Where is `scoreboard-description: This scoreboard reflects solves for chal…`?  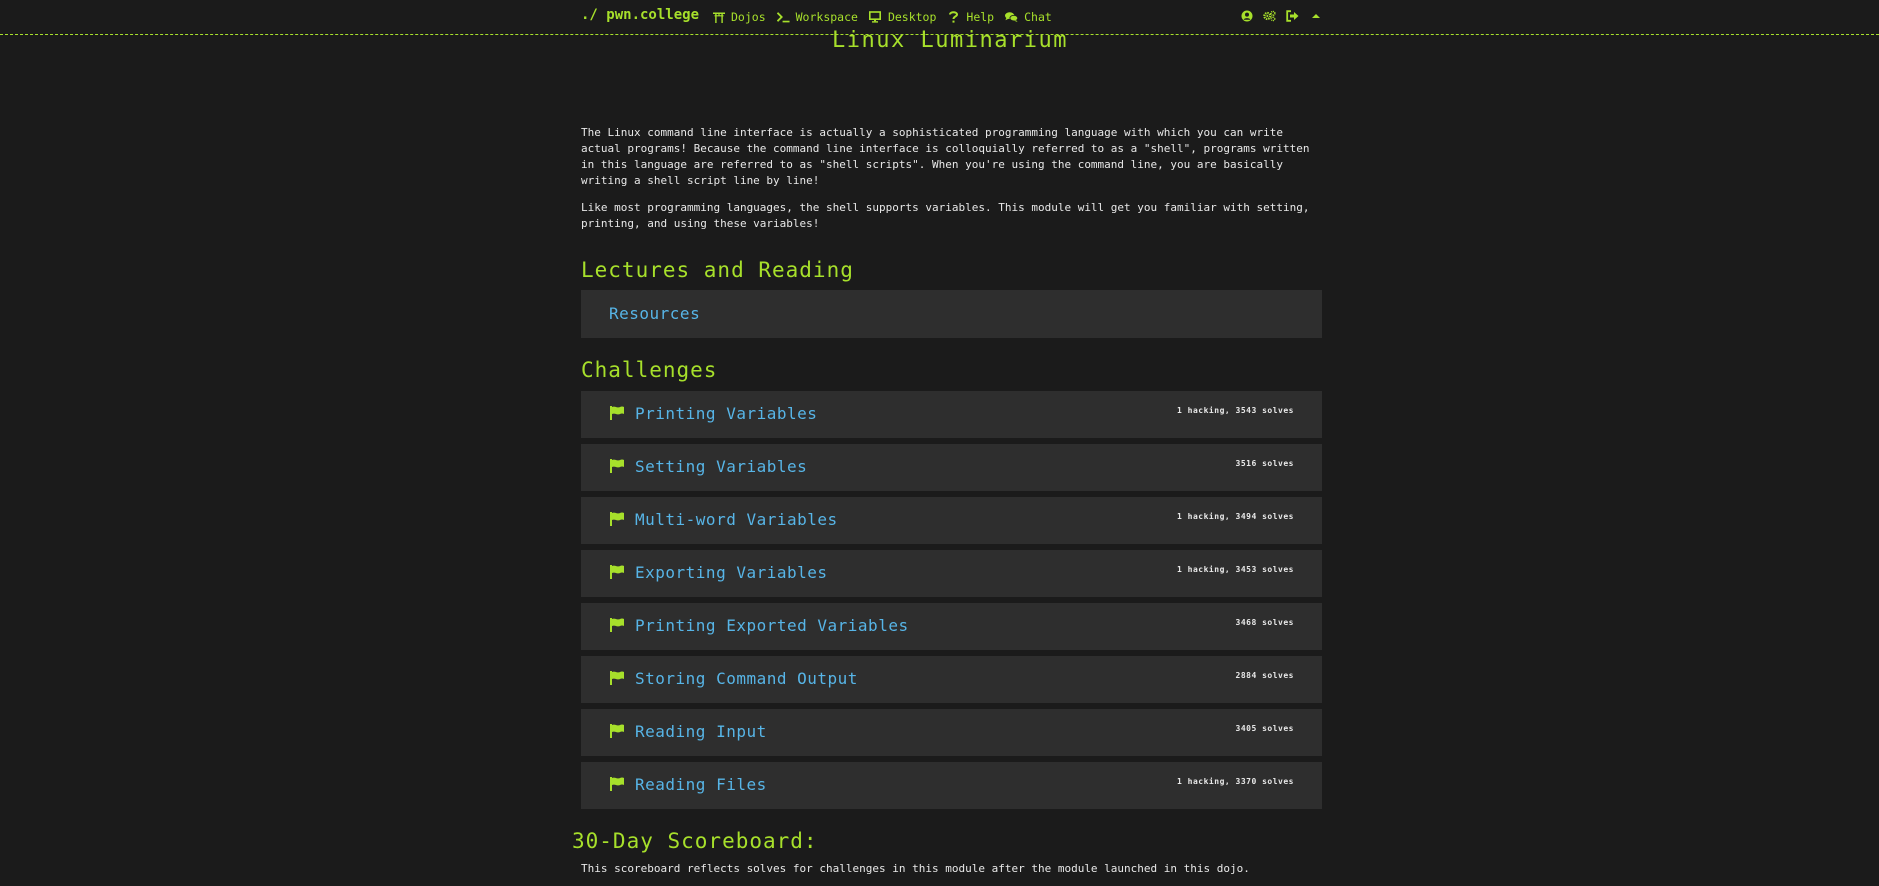 scoreboard-description: This scoreboard reflects solves for chal… is located at coordinates (915, 868).